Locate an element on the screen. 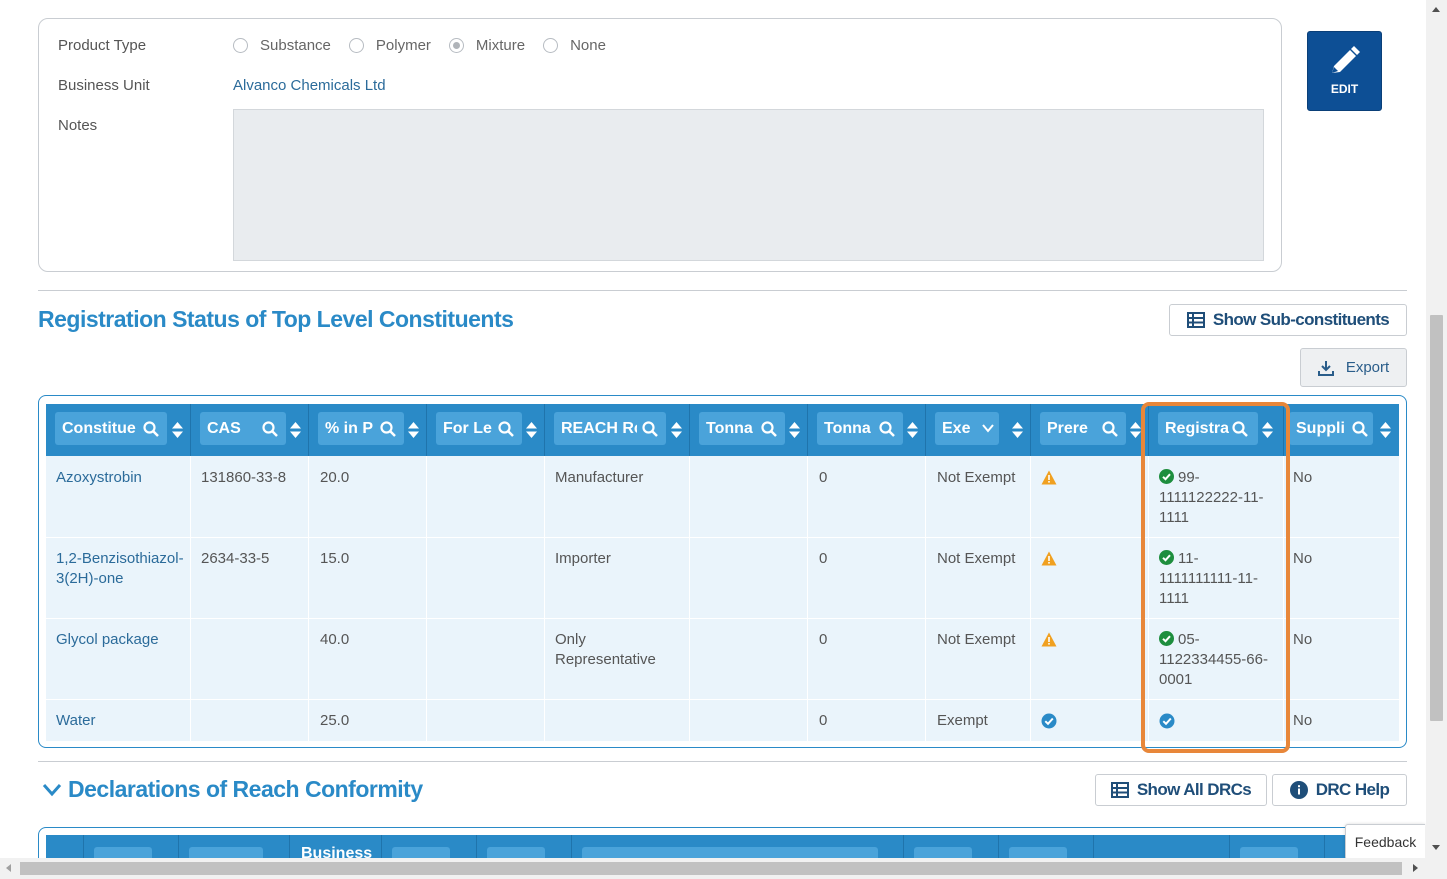  header-label: Exe is located at coordinates (956, 428).